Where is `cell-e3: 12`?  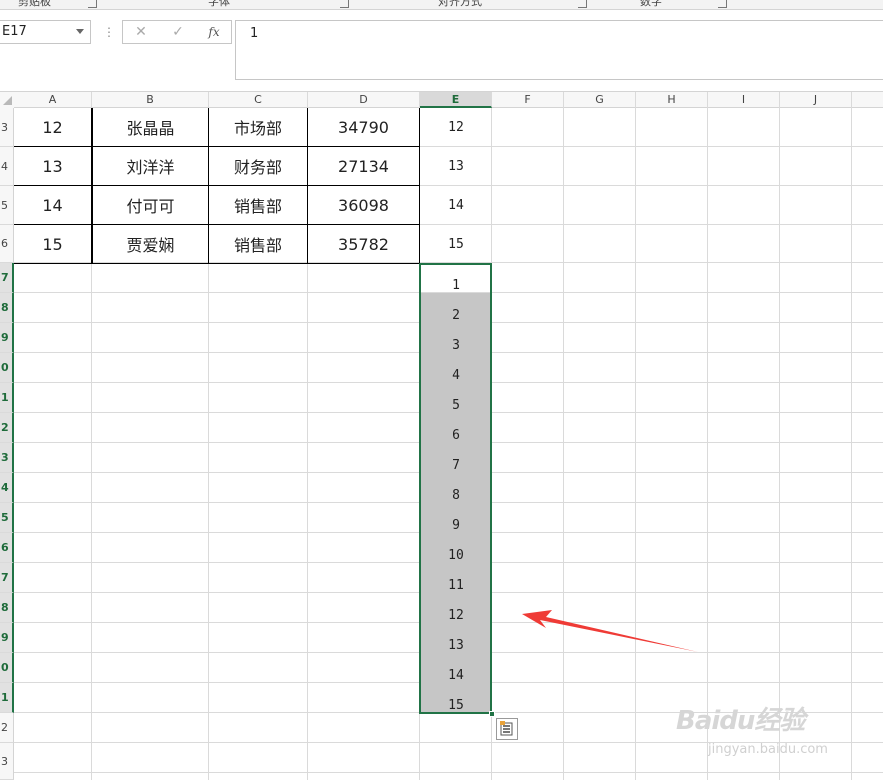
cell-e3: 12 is located at coordinates (456, 127).